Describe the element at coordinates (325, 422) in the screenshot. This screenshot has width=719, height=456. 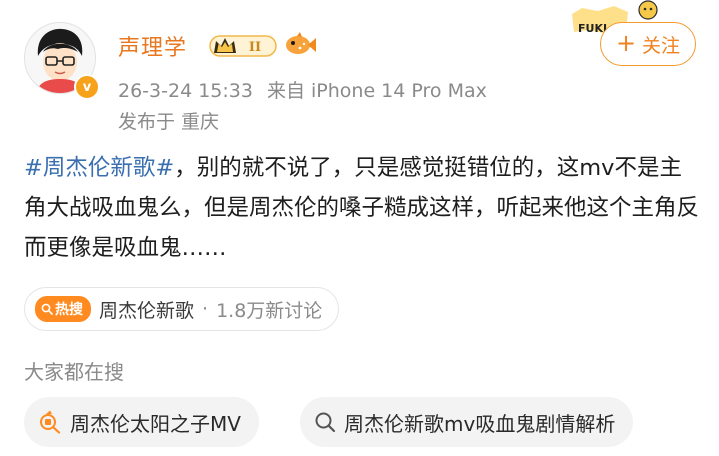
I see `search-icon` at that location.